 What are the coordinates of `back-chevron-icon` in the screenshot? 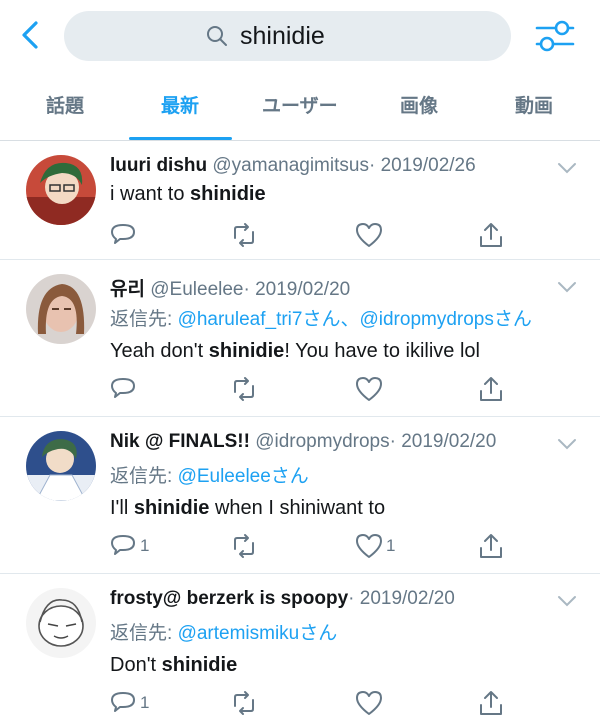 It's located at (31, 35).